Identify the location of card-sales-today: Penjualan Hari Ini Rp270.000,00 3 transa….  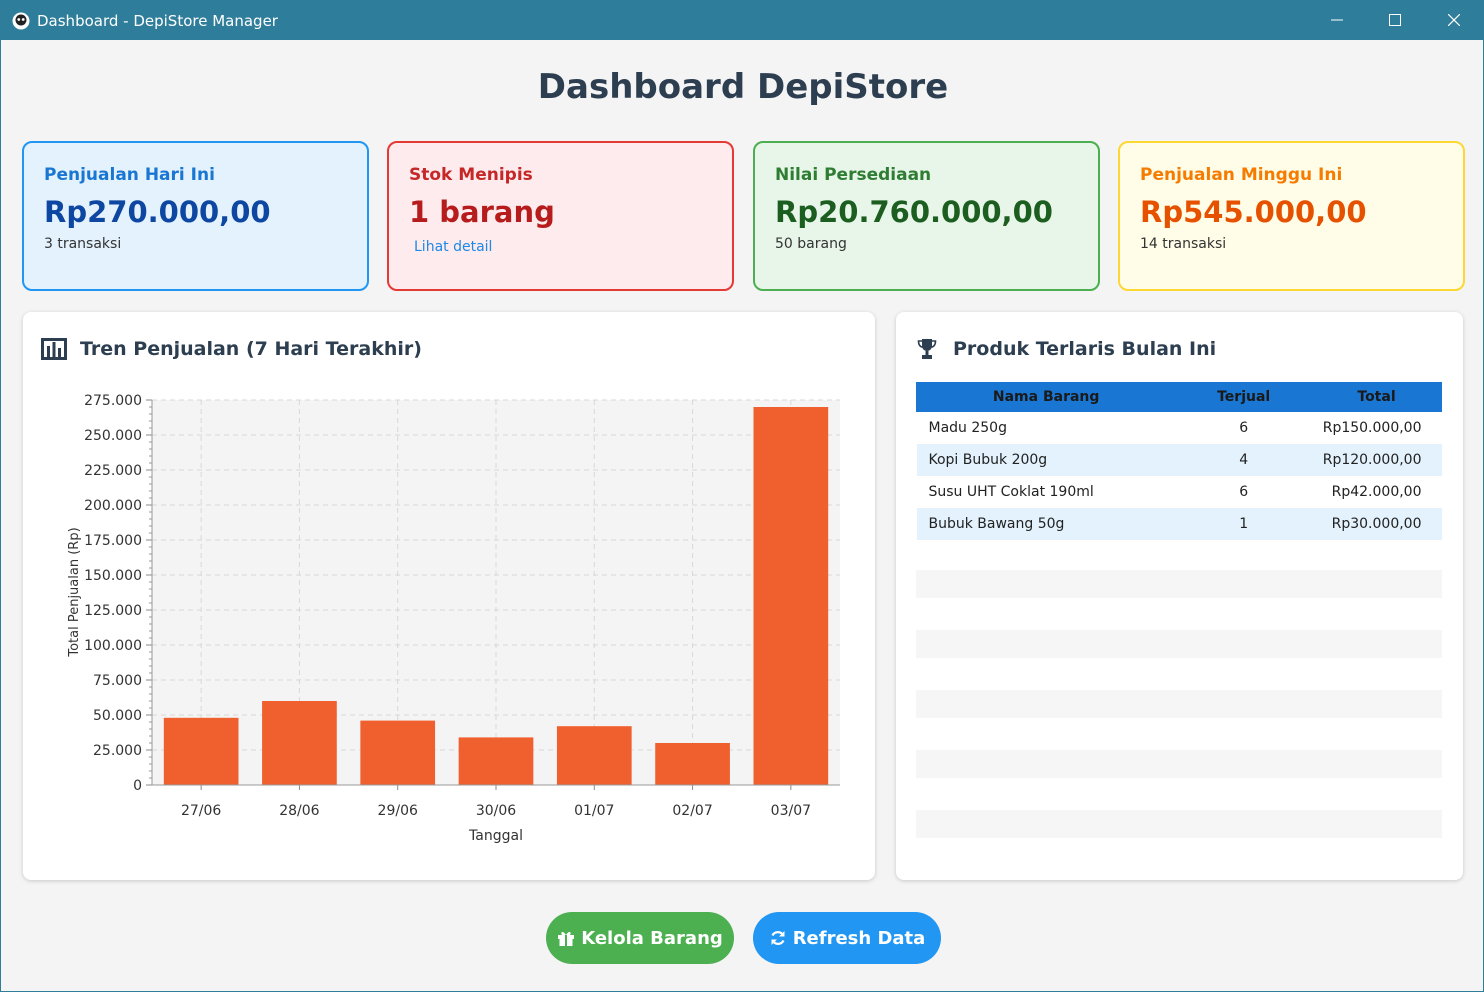
(195, 216).